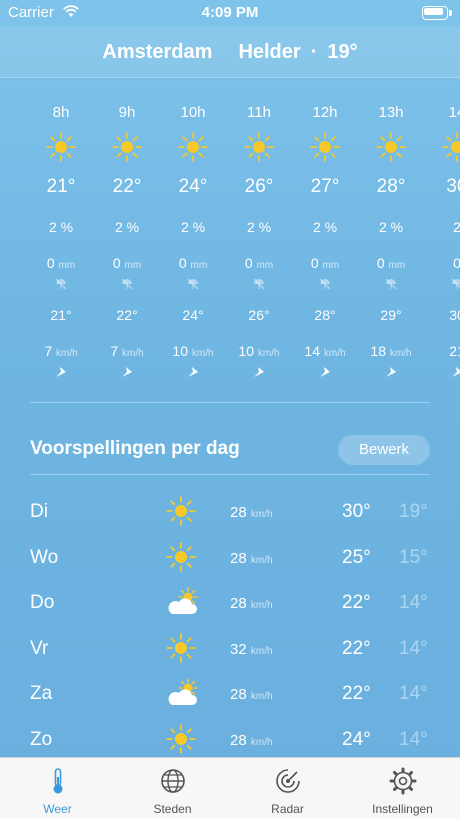 The width and height of the screenshot is (460, 818). Describe the element at coordinates (41, 739) in the screenshot. I see `day-name: Zo` at that location.